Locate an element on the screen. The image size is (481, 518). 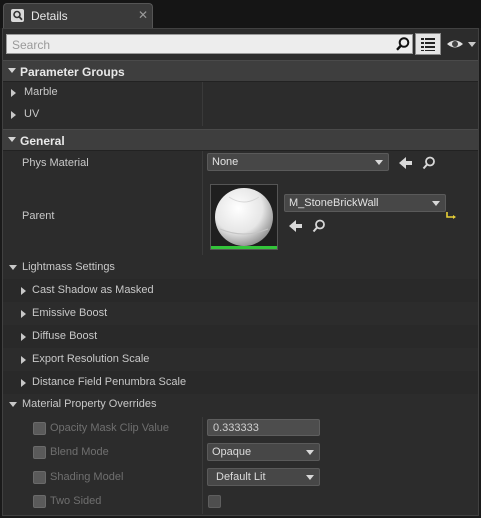
dropdown-value: None is located at coordinates (225, 162).